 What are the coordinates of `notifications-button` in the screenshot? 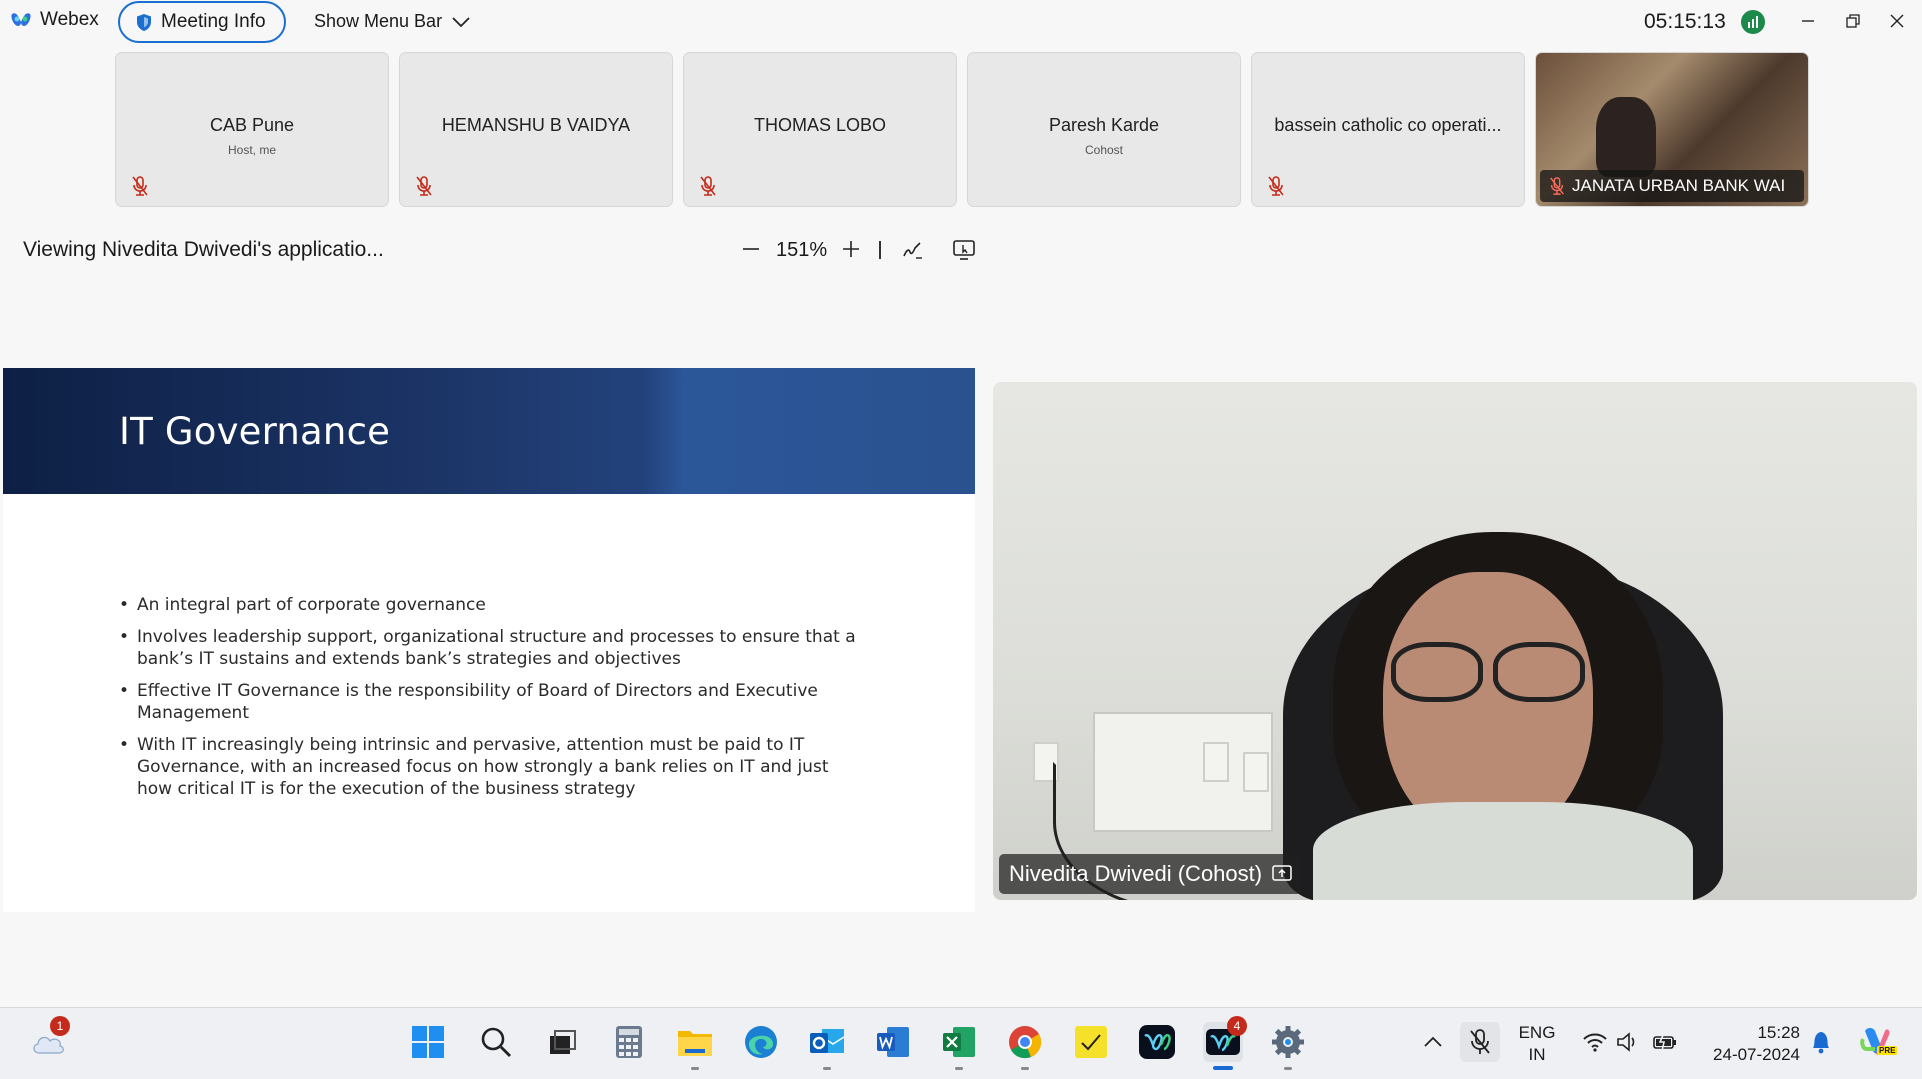 It's located at (1821, 1042).